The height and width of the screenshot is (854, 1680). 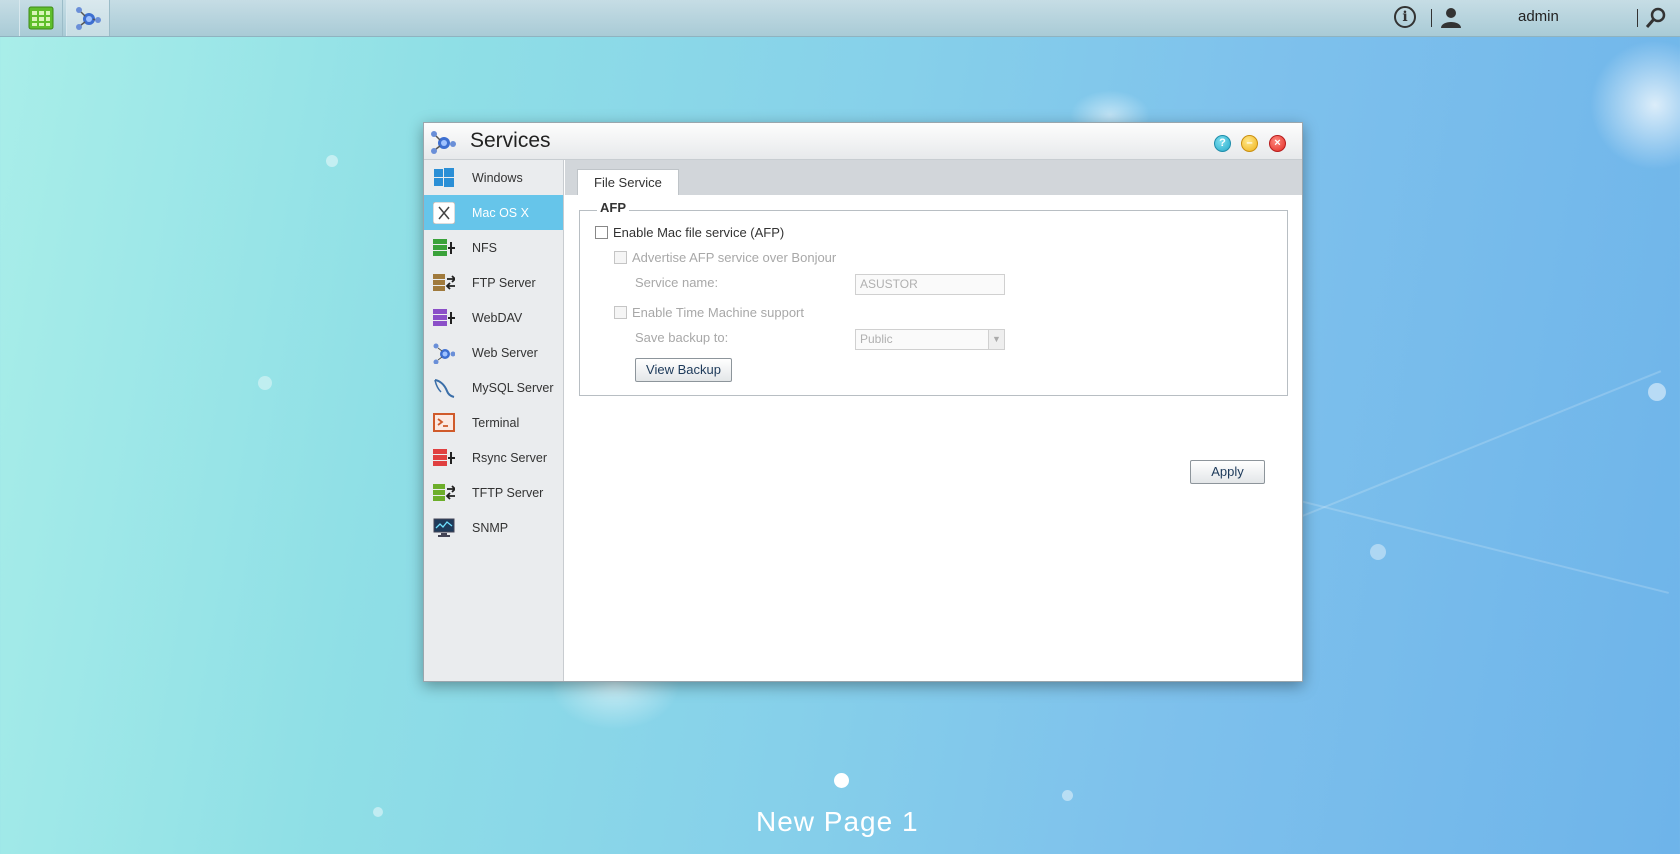 I want to click on user-name: admin, so click(x=1538, y=16).